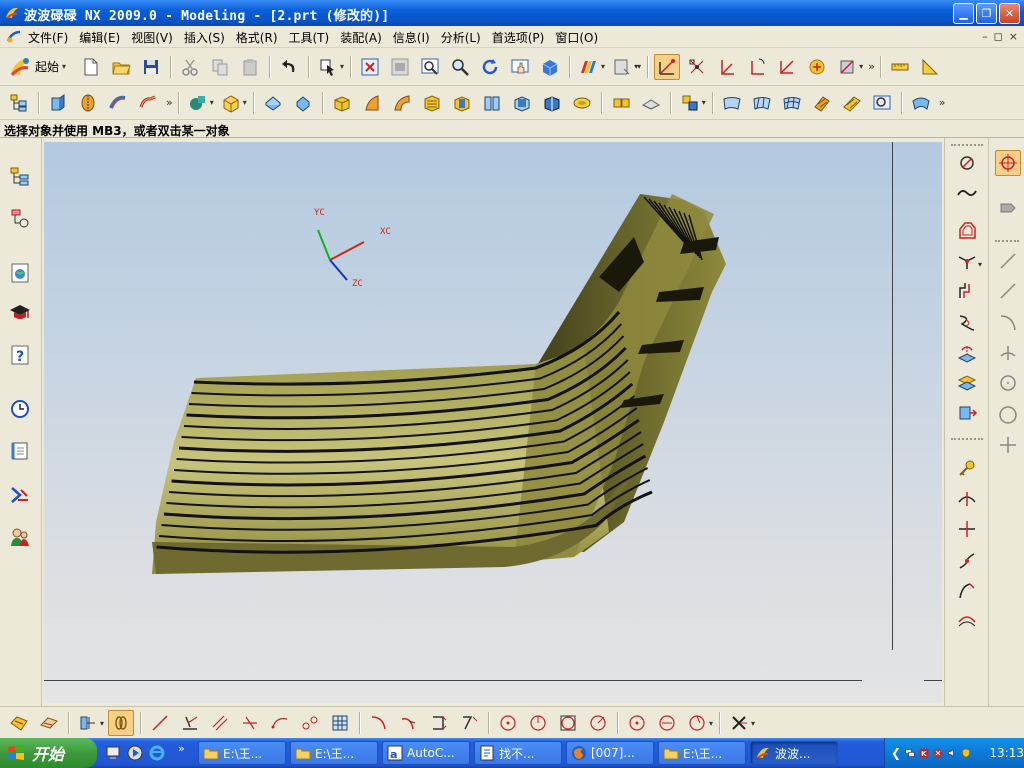  What do you see at coordinates (882, 103) in the screenshot?
I see `n-sided-surface-button` at bounding box center [882, 103].